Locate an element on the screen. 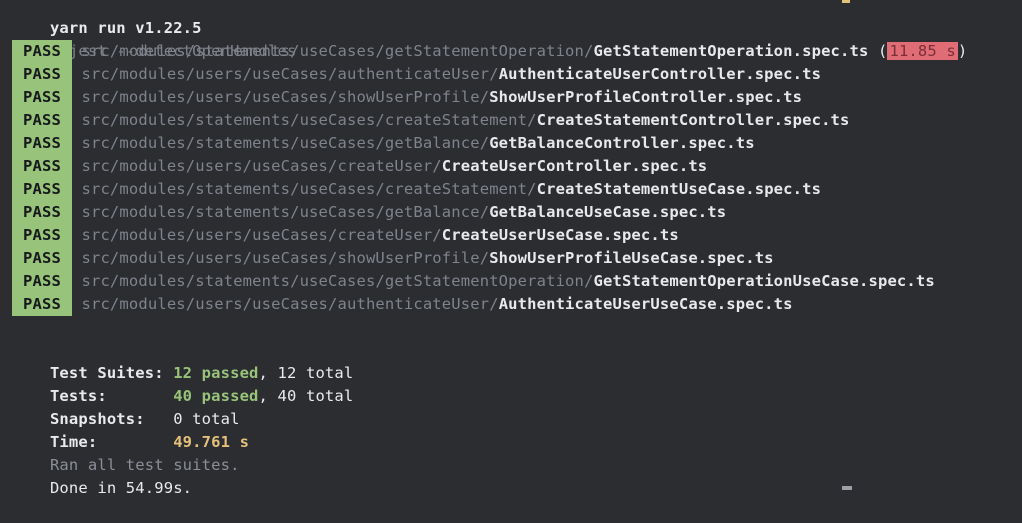  summary-suites: Test Suites: 12 passed, 12 total is located at coordinates (517, 360).